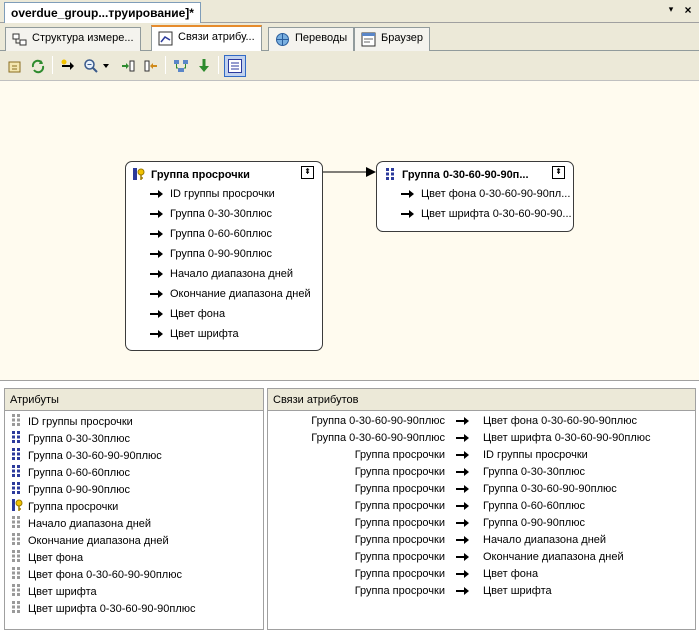 This screenshot has width=699, height=630. I want to click on box-header: Группа просрочки ⇞, so click(224, 173).